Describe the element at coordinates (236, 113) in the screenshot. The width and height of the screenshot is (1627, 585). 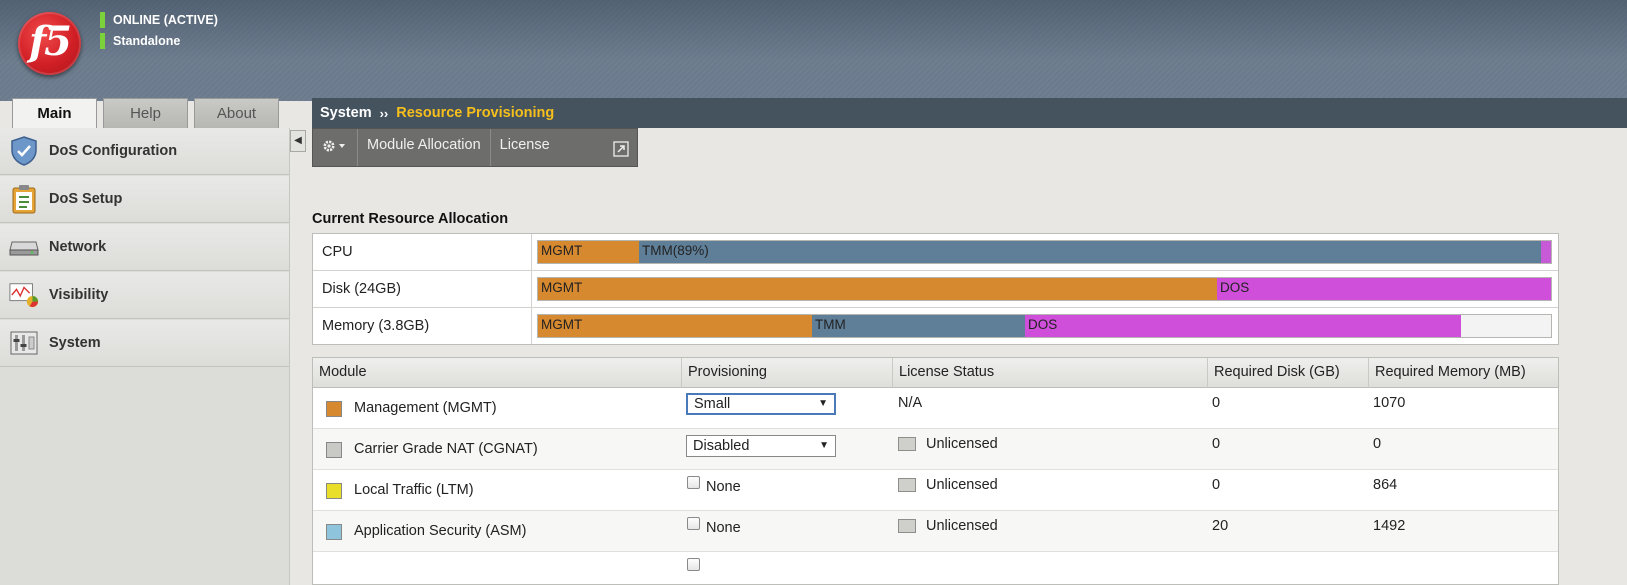
I see `tab-about: About` at that location.